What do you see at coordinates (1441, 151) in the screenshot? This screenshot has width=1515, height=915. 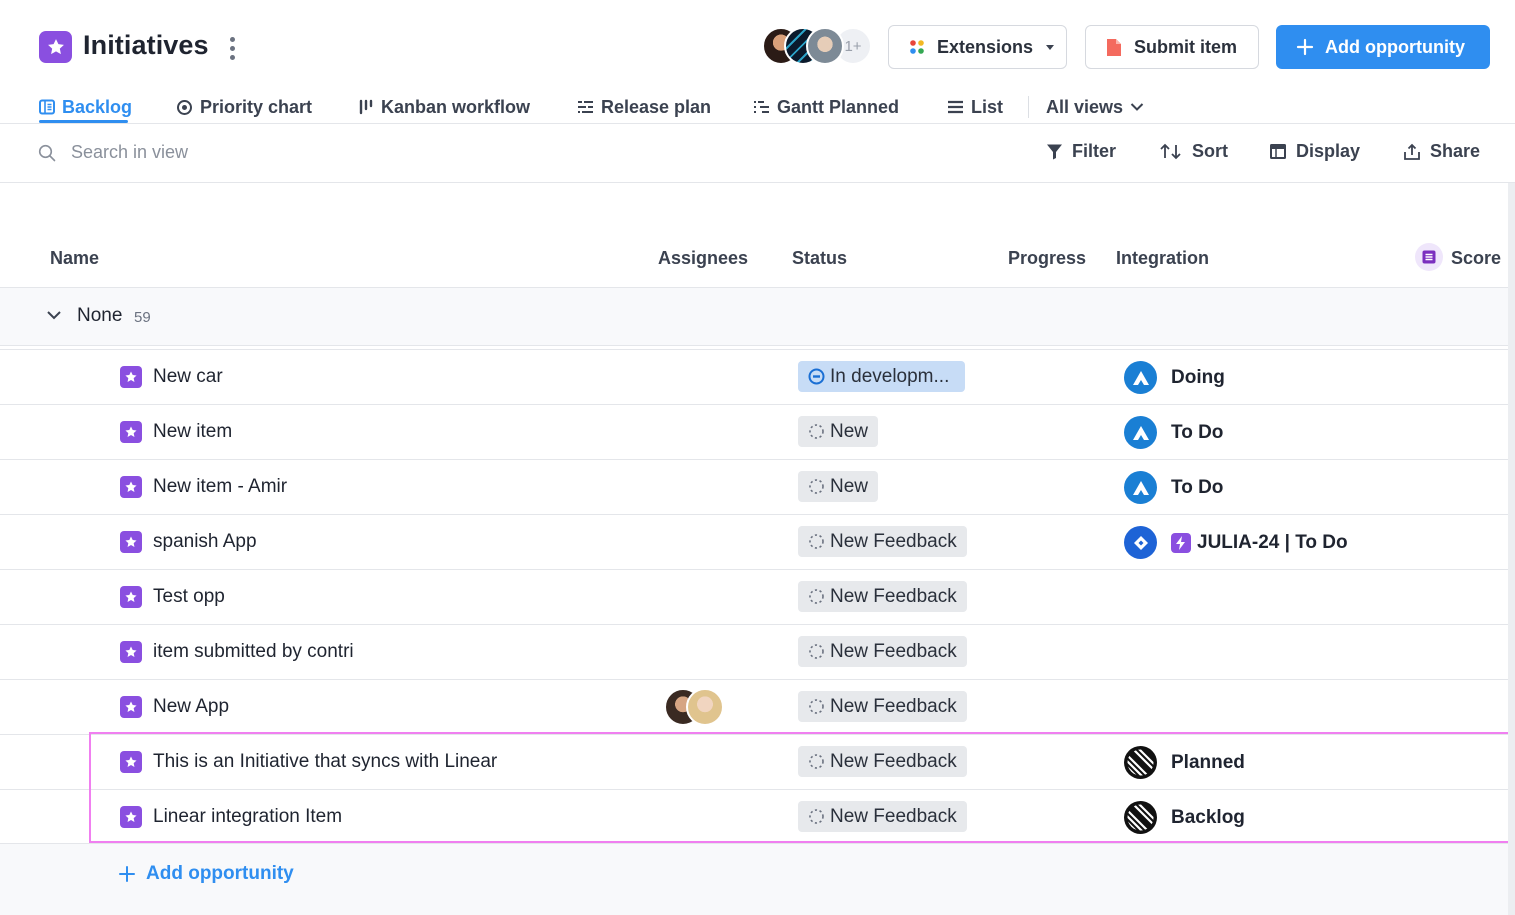 I see `share-button: Share` at bounding box center [1441, 151].